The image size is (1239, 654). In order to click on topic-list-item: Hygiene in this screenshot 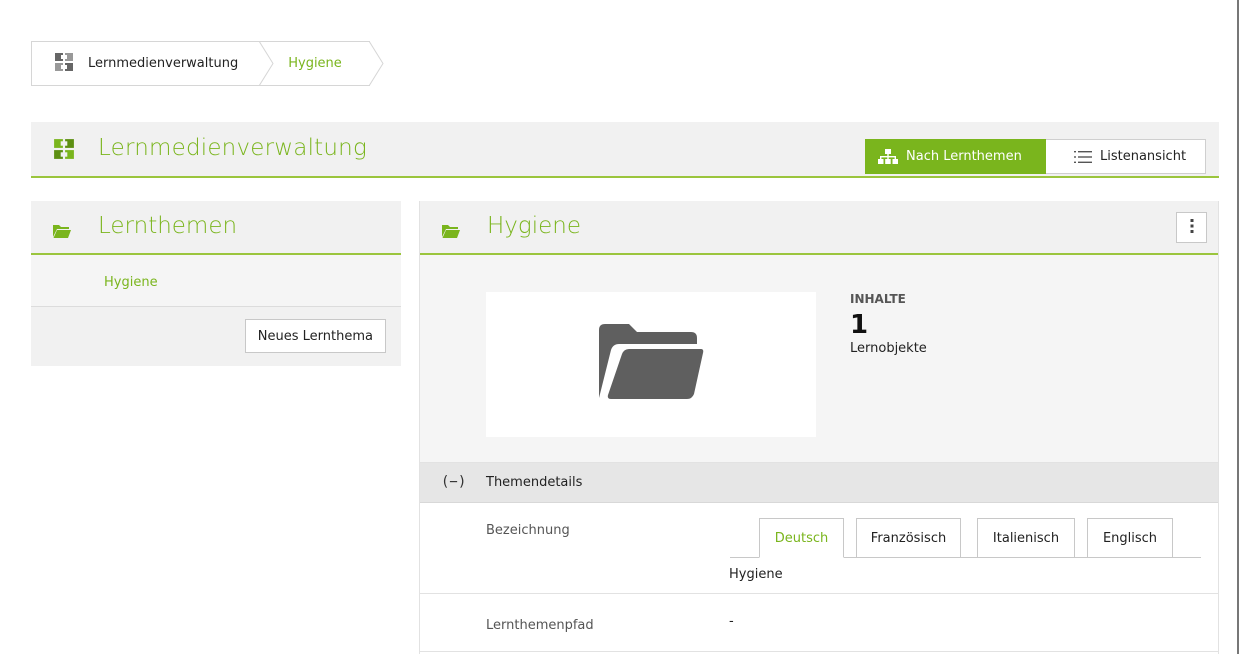, I will do `click(216, 281)`.